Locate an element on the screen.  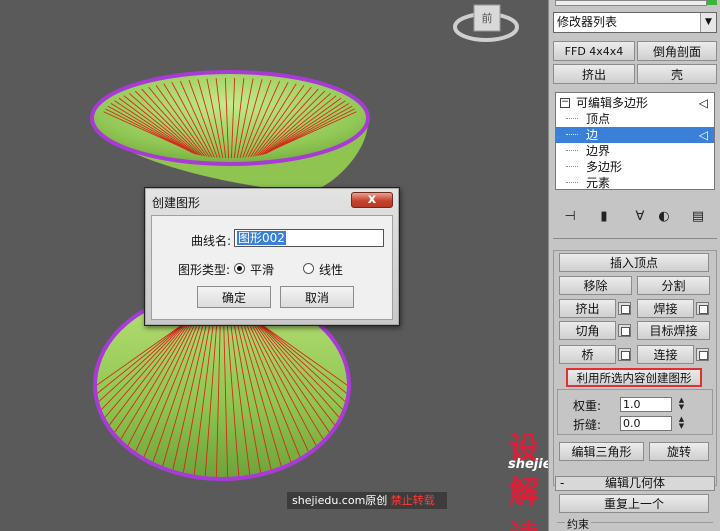
radio-linear is located at coordinates (308, 268).